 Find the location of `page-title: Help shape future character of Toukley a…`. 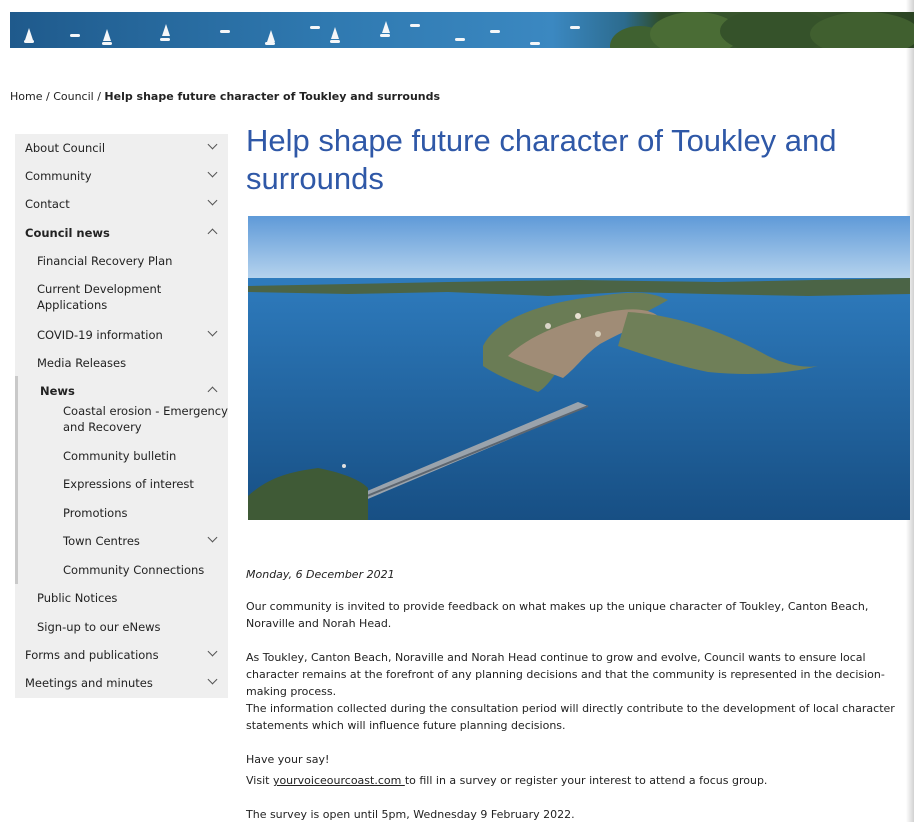

page-title: Help shape future character of Toukley a… is located at coordinates (541, 159).